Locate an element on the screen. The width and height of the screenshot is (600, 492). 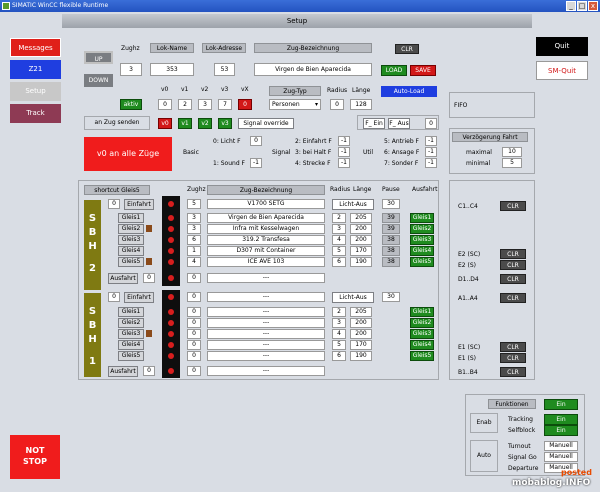
clr-e2sc-button: CLR is located at coordinates (513, 254).